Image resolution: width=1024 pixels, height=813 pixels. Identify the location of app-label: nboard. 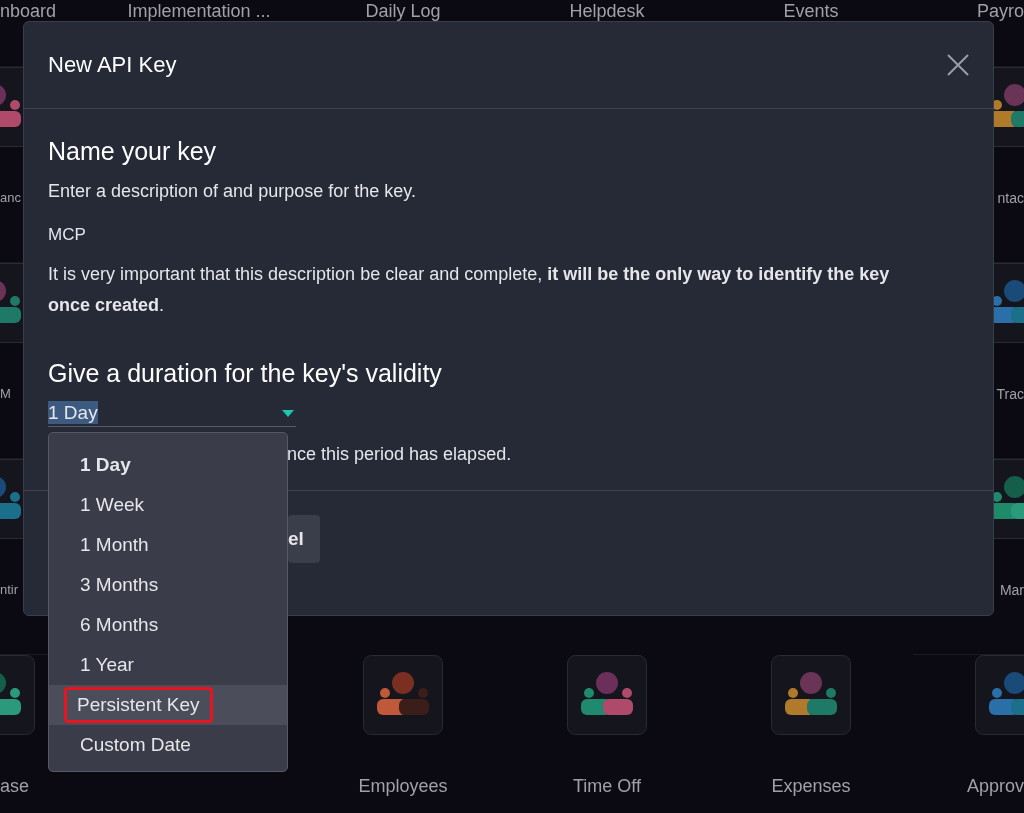
(28, 11).